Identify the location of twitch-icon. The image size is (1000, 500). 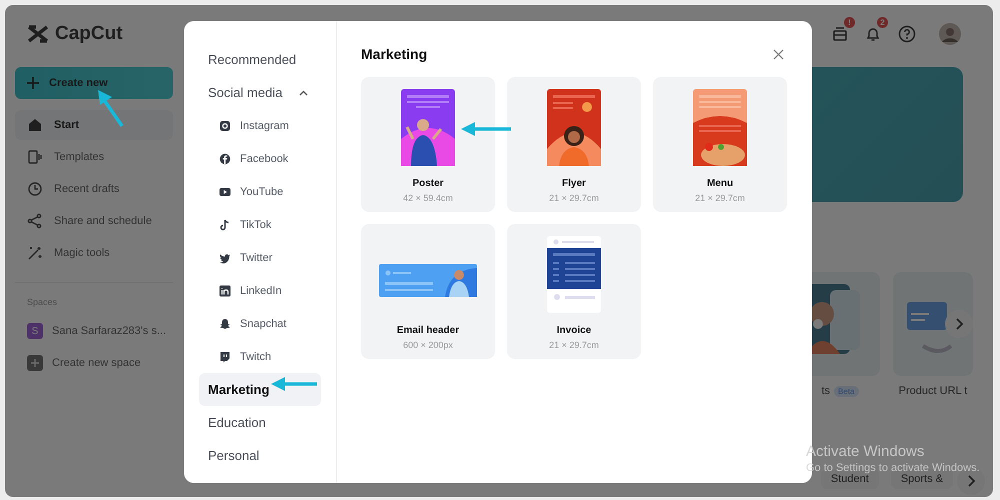
(225, 356).